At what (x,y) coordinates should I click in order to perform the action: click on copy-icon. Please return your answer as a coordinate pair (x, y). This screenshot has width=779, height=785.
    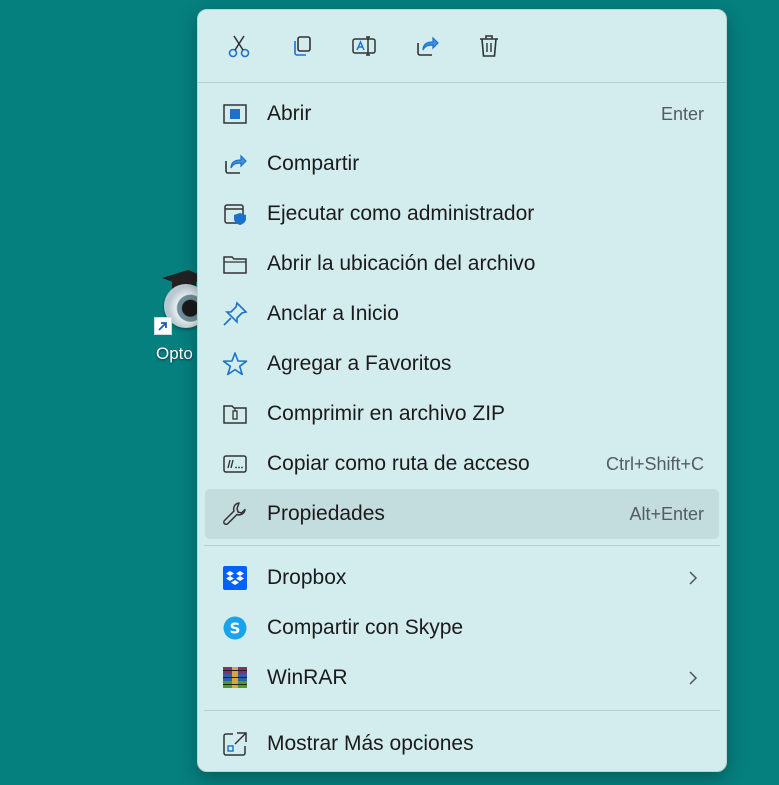
    Looking at the image, I should click on (302, 46).